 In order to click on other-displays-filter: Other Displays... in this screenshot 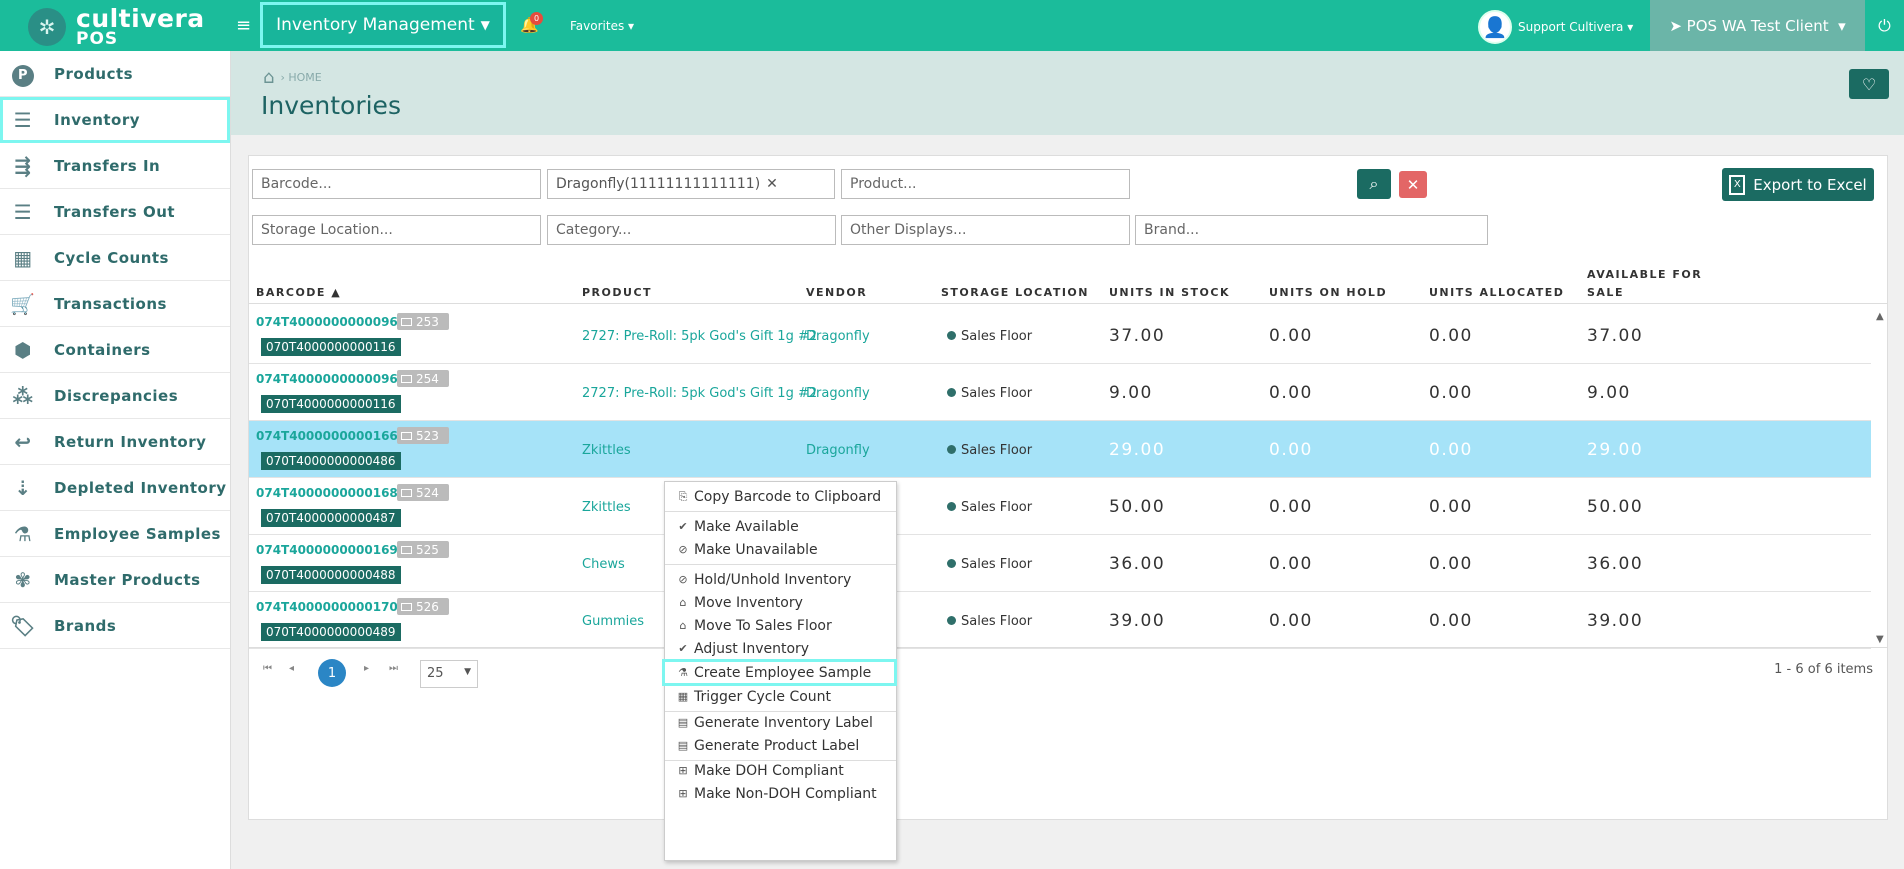, I will do `click(985, 230)`.